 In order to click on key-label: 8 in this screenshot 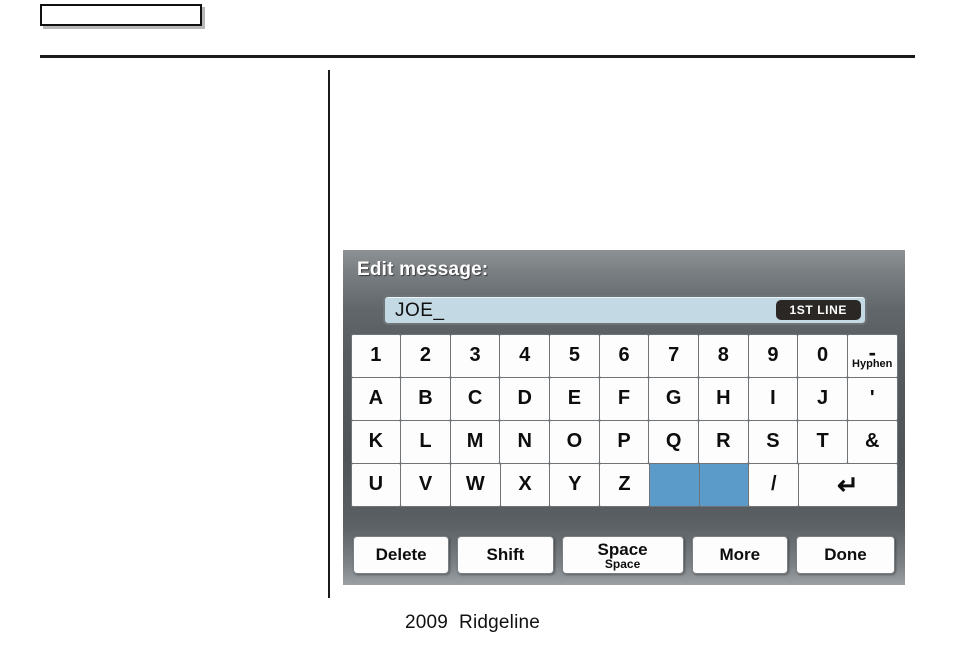, I will do `click(723, 355)`.